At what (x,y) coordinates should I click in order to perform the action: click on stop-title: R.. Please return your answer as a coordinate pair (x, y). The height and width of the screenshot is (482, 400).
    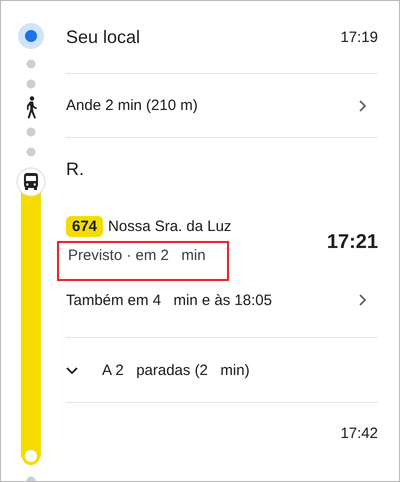
    Looking at the image, I should click on (75, 169).